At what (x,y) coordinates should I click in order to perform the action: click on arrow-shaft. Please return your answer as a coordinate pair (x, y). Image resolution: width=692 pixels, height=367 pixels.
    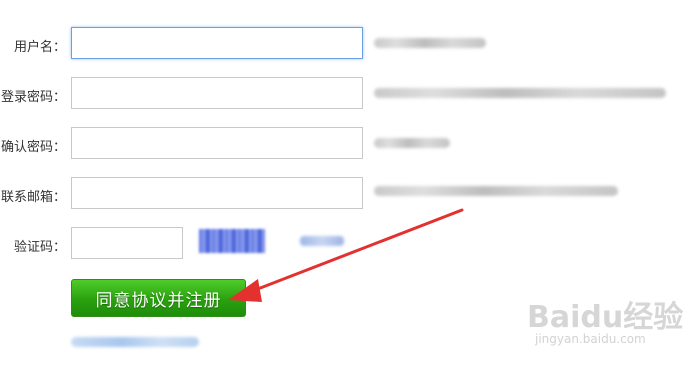
    Looking at the image, I should click on (356, 251).